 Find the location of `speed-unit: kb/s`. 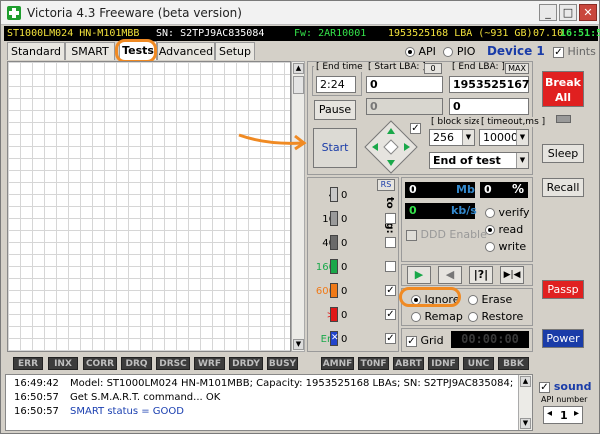

speed-unit: kb/s is located at coordinates (464, 210).